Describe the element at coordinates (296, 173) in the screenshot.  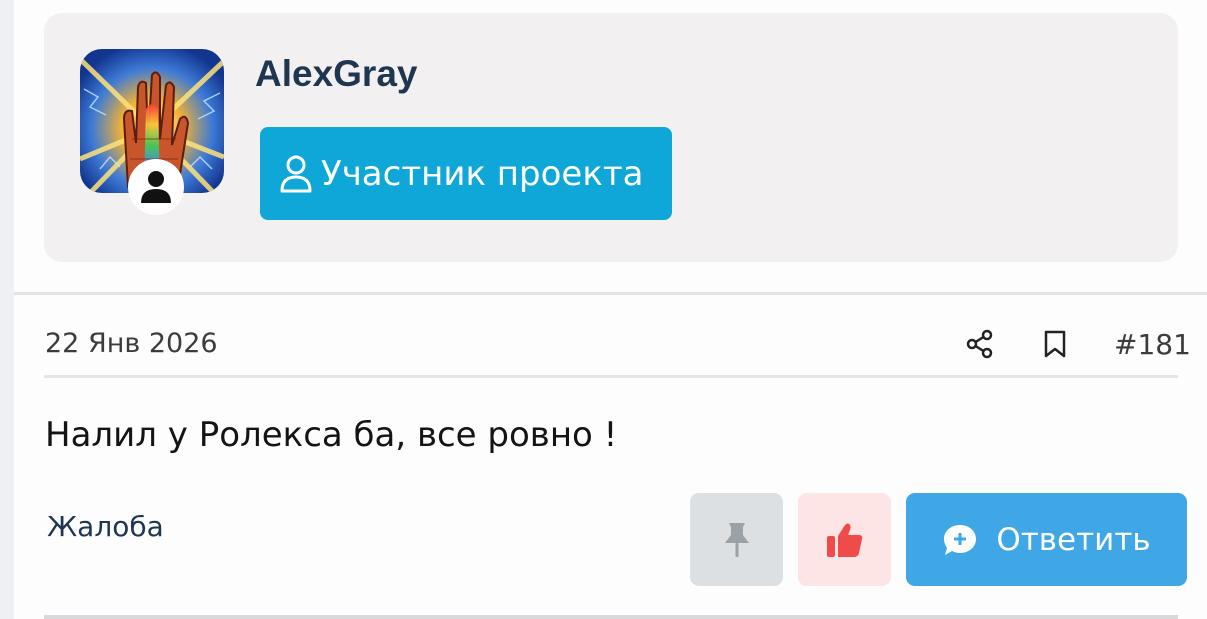
I see `user-outline-icon` at that location.